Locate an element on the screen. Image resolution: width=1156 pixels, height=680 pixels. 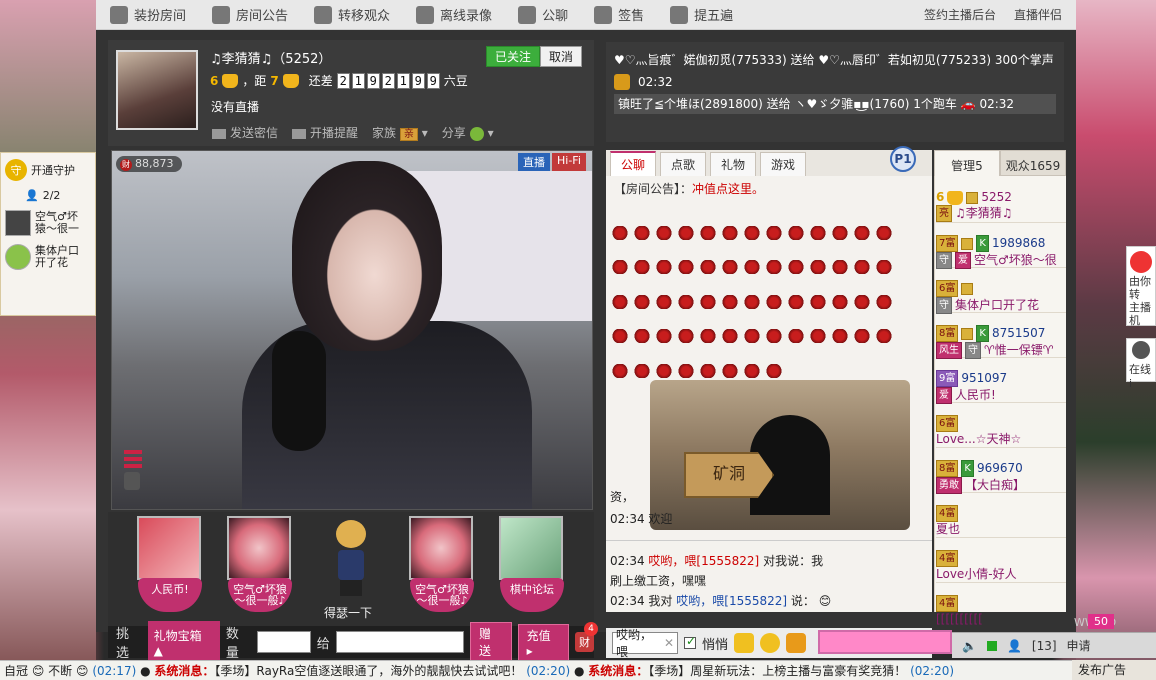
p1-icon: P1 is located at coordinates (903, 159).